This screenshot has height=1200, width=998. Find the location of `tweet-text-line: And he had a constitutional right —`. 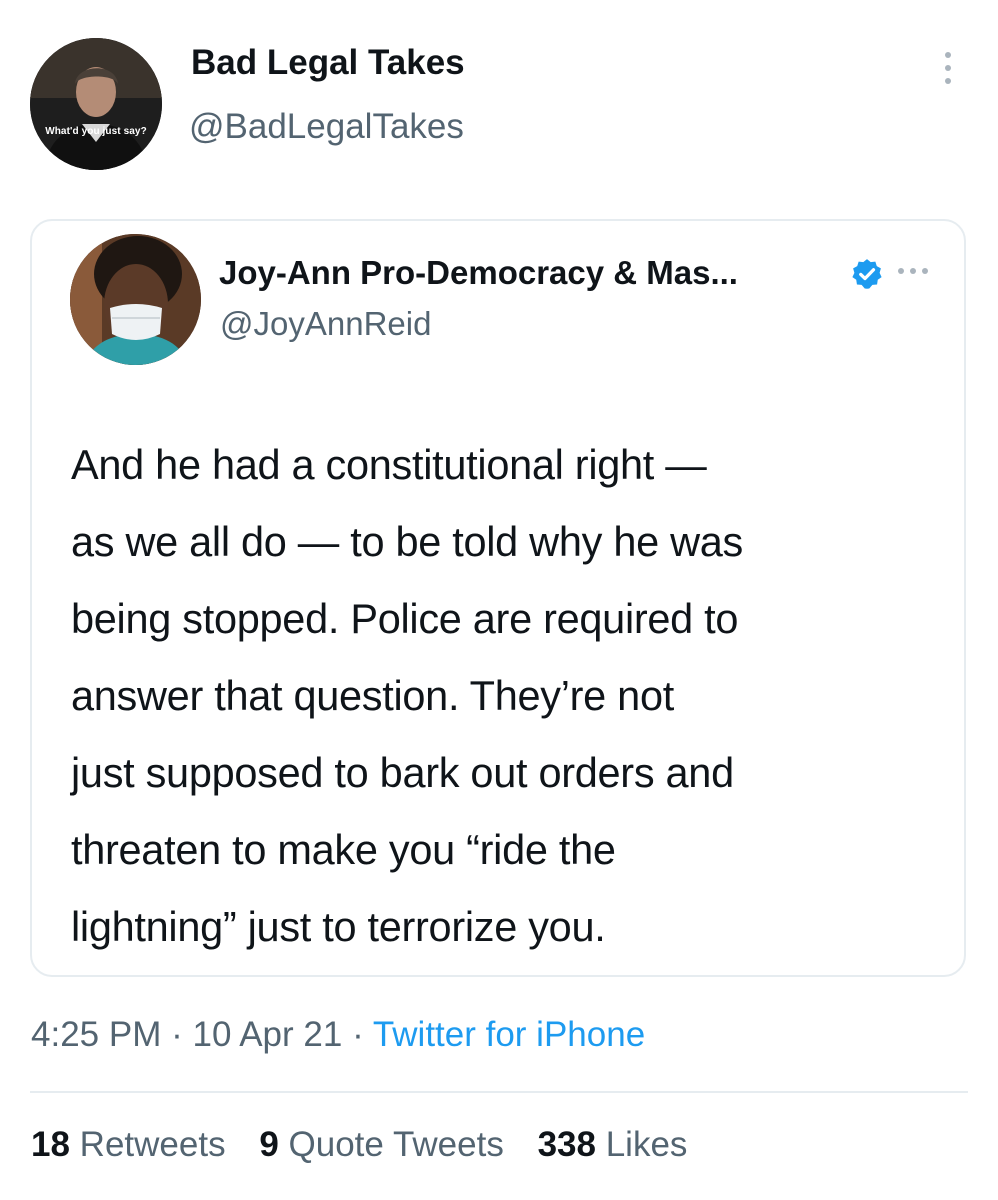

tweet-text-line: And he had a constitutional right — is located at coordinates (389, 464).